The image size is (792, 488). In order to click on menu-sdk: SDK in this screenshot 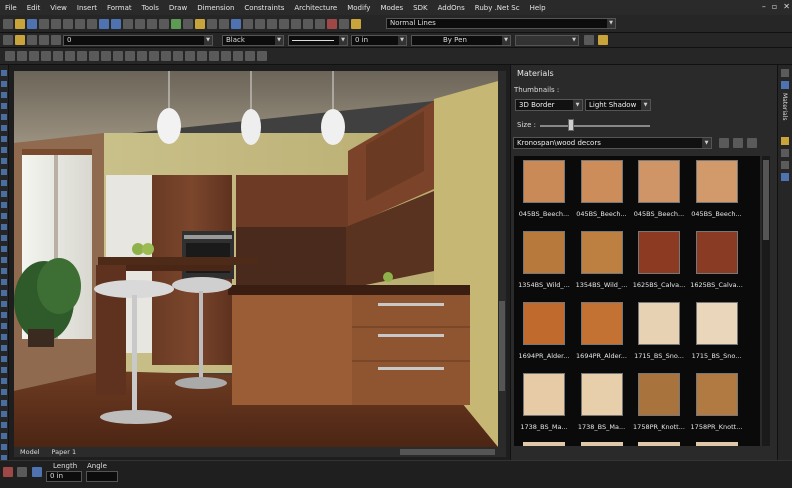, I will do `click(420, 8)`.